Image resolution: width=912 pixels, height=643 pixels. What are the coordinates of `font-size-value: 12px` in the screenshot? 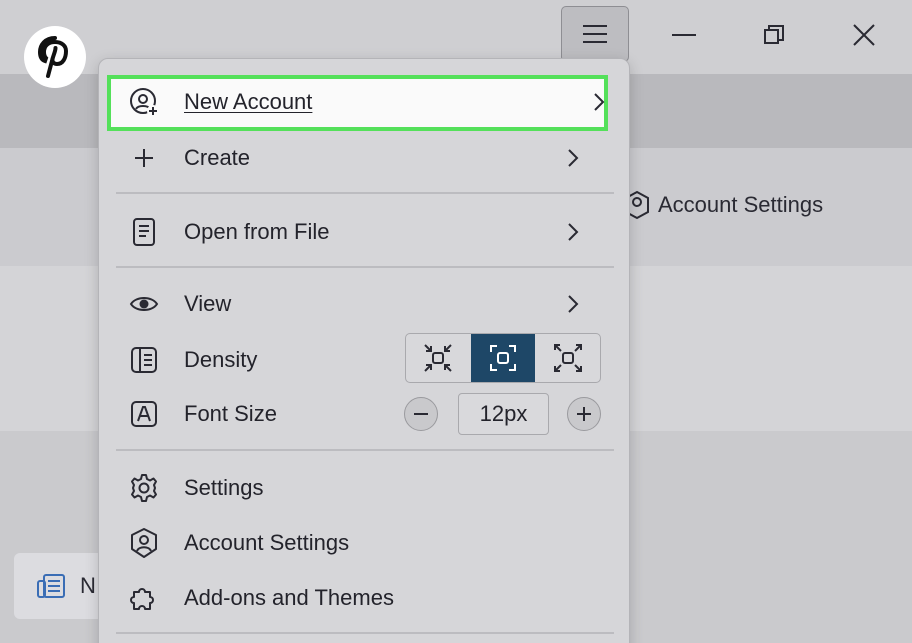 It's located at (503, 414).